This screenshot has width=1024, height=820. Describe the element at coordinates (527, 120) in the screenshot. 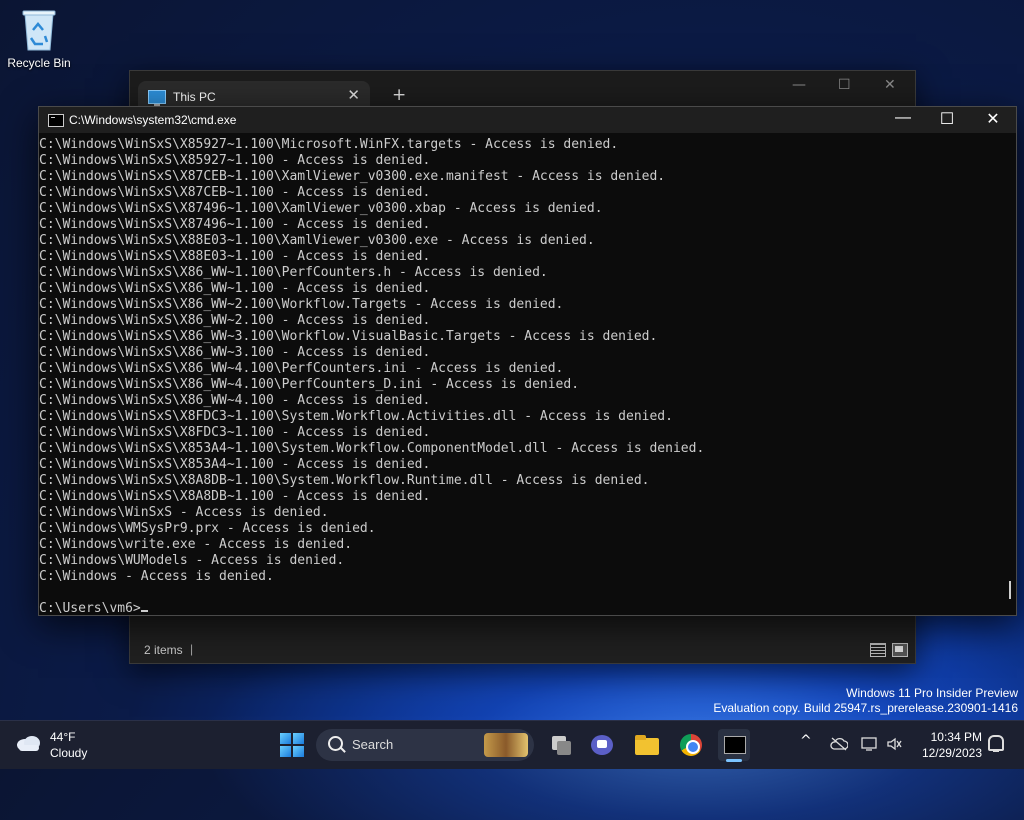

I see `cmd-titlebar: C:\Windows\system32\cmd.exe — ☐ ✕` at that location.